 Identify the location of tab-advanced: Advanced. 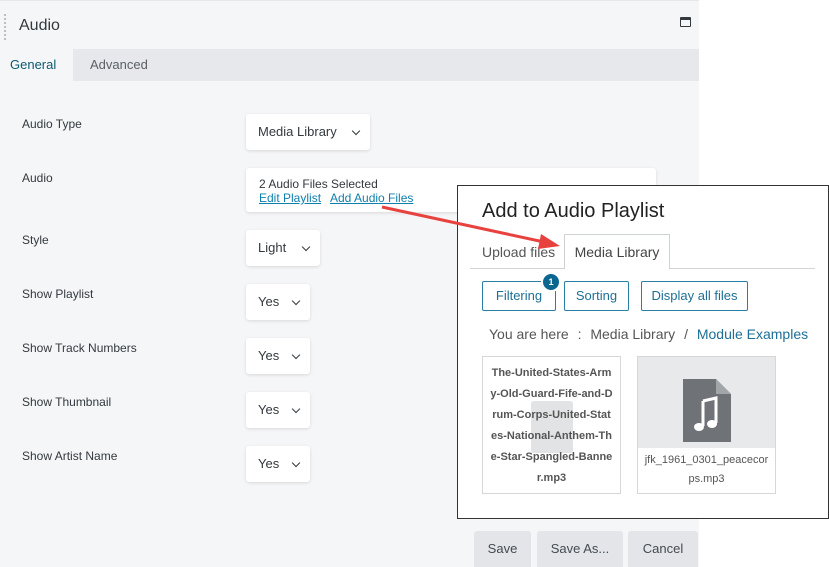
(119, 65).